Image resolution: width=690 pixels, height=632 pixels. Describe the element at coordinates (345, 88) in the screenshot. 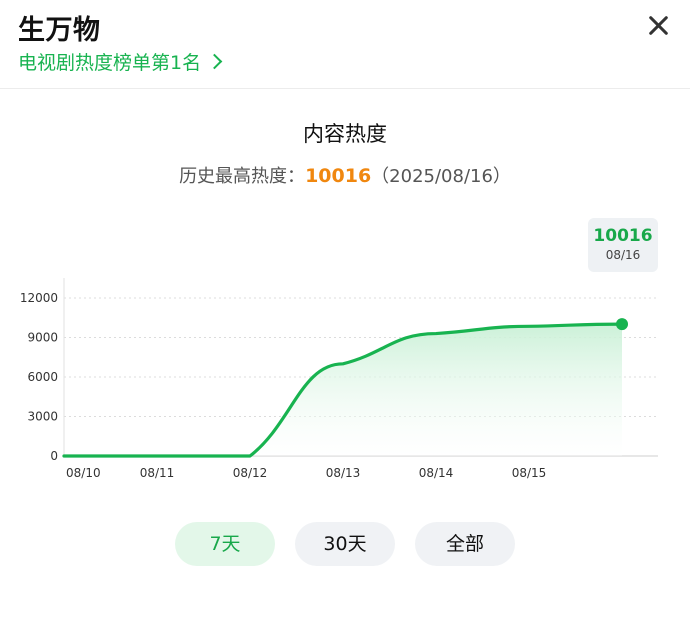

I see `divider` at that location.